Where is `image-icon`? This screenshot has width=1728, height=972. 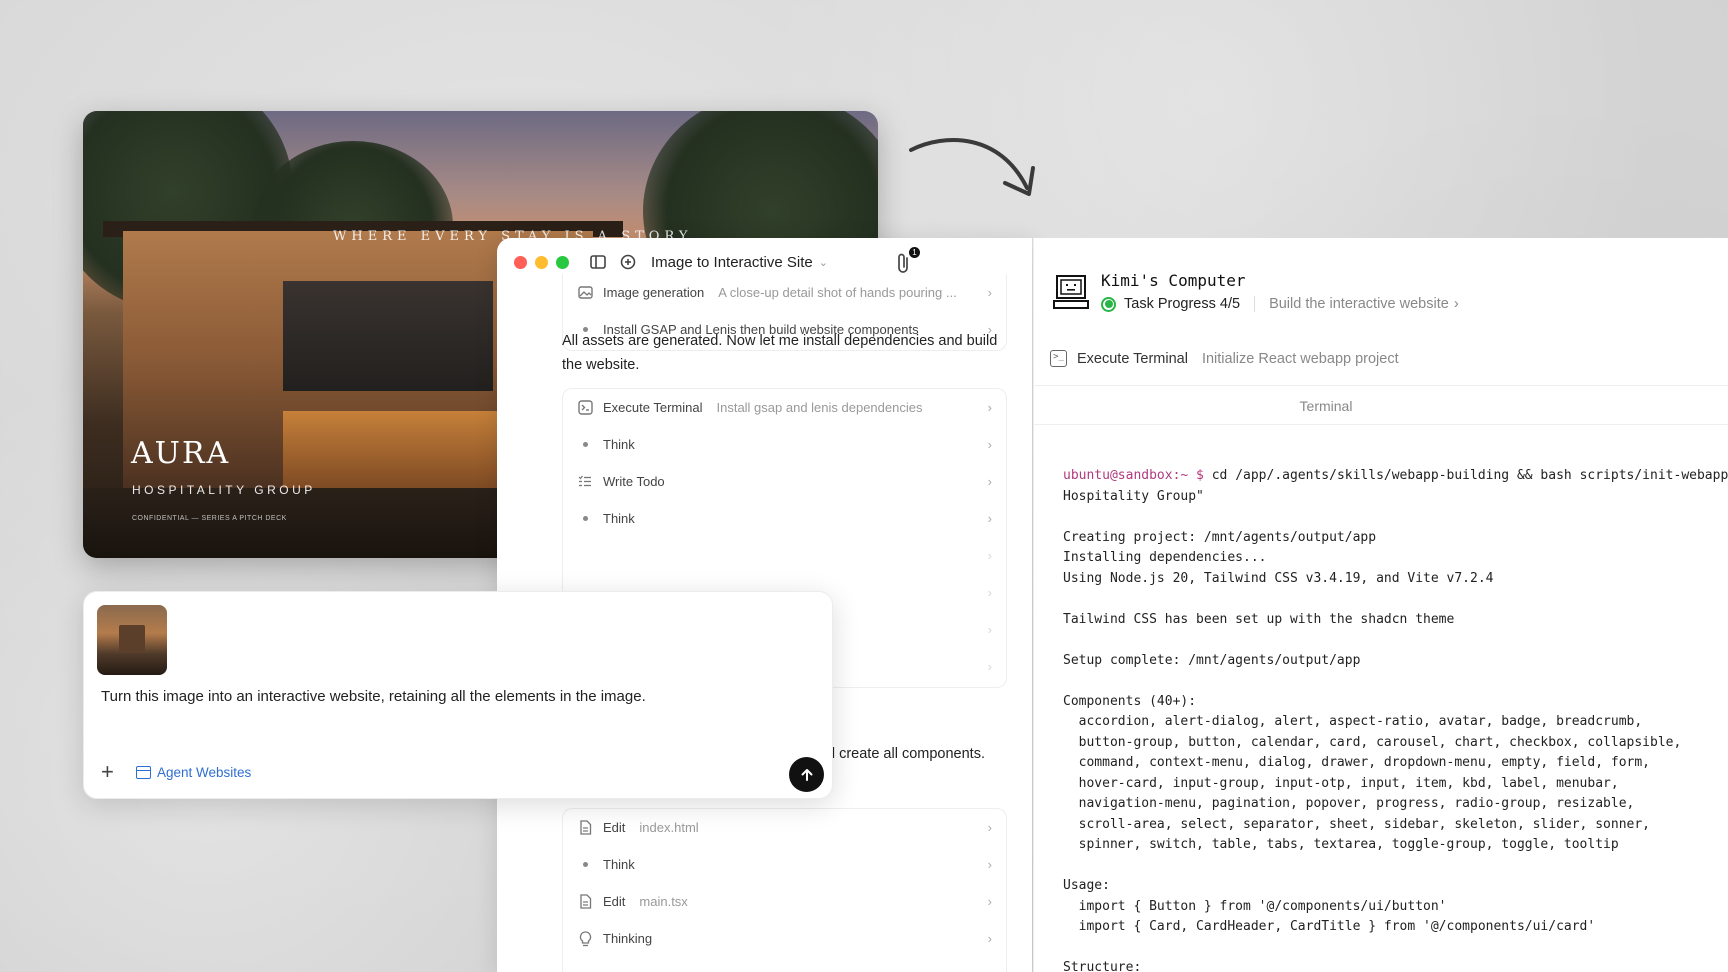
image-icon is located at coordinates (585, 293).